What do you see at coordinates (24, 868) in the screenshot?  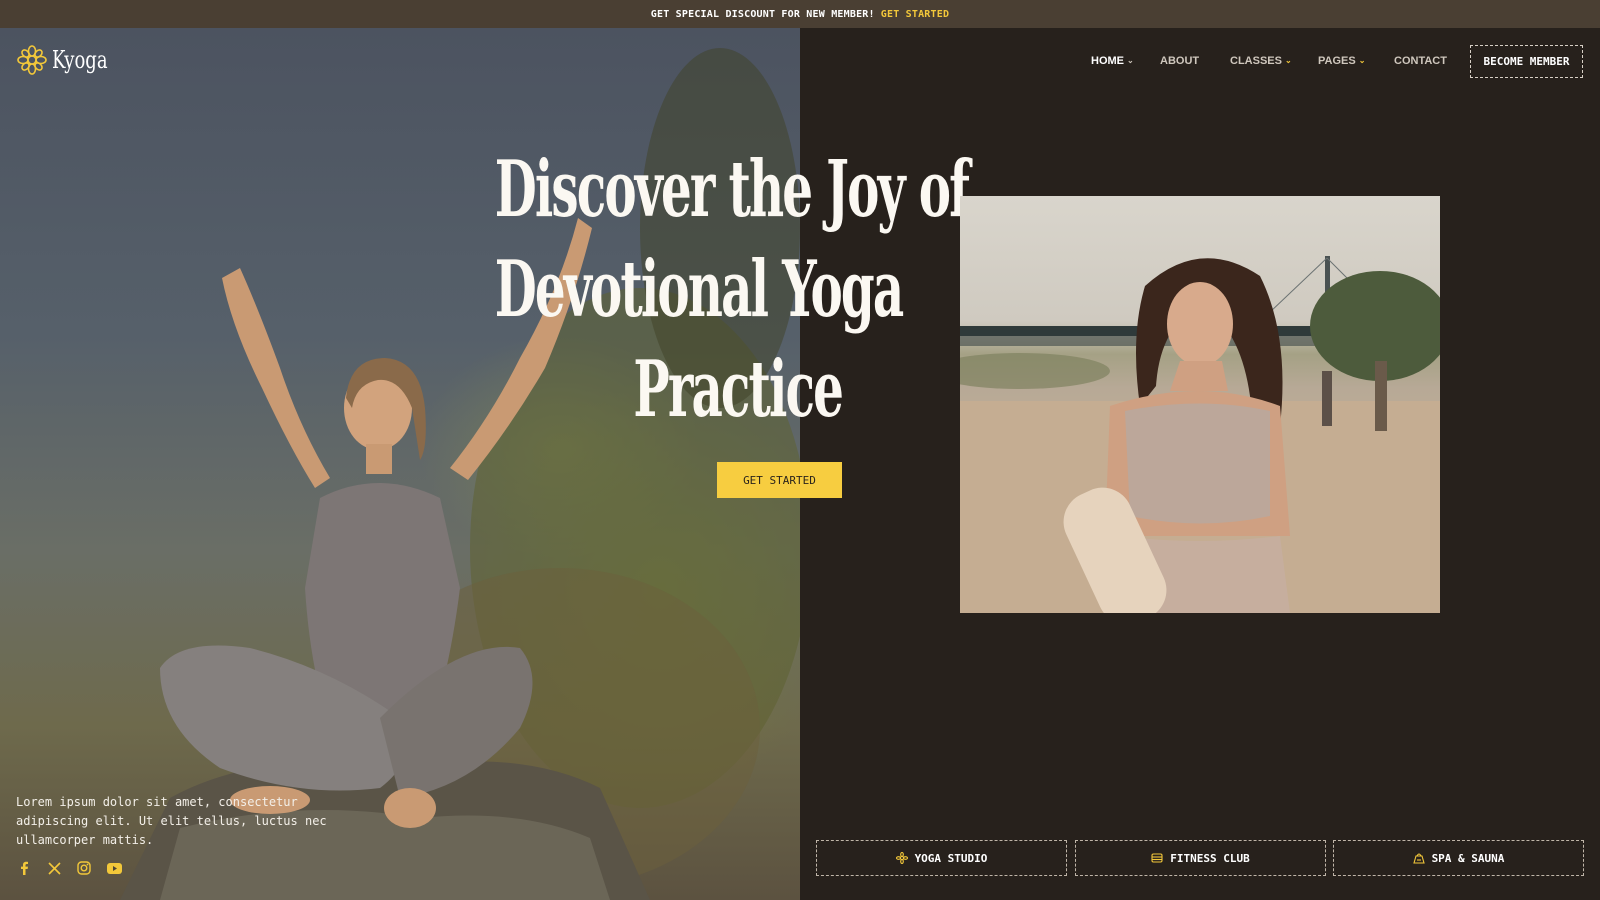 I see `facebook-icon` at bounding box center [24, 868].